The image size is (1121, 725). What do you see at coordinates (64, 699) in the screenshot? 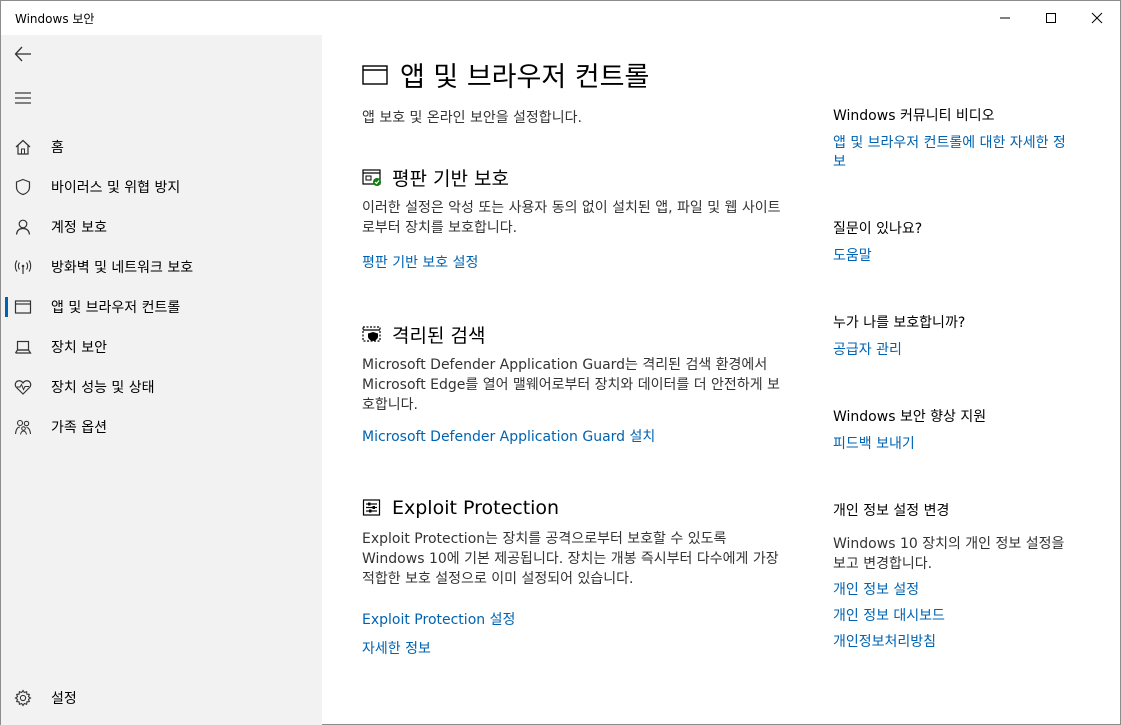
I see `sidebar-item-label: 설정` at bounding box center [64, 699].